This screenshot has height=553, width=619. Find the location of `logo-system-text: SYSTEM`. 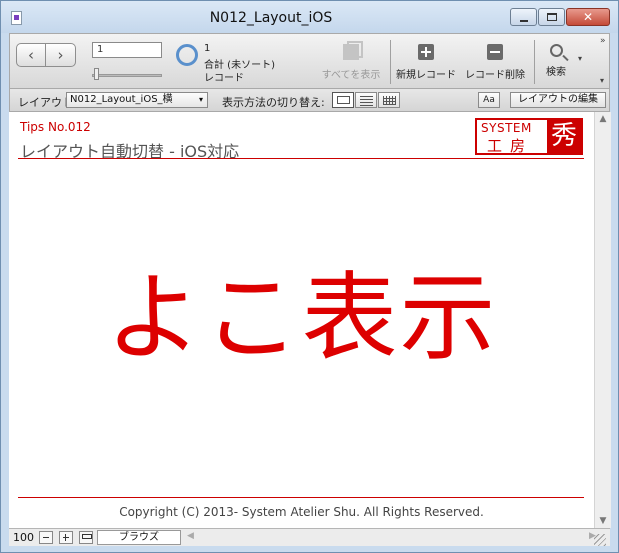

logo-system-text: SYSTEM is located at coordinates (506, 128).